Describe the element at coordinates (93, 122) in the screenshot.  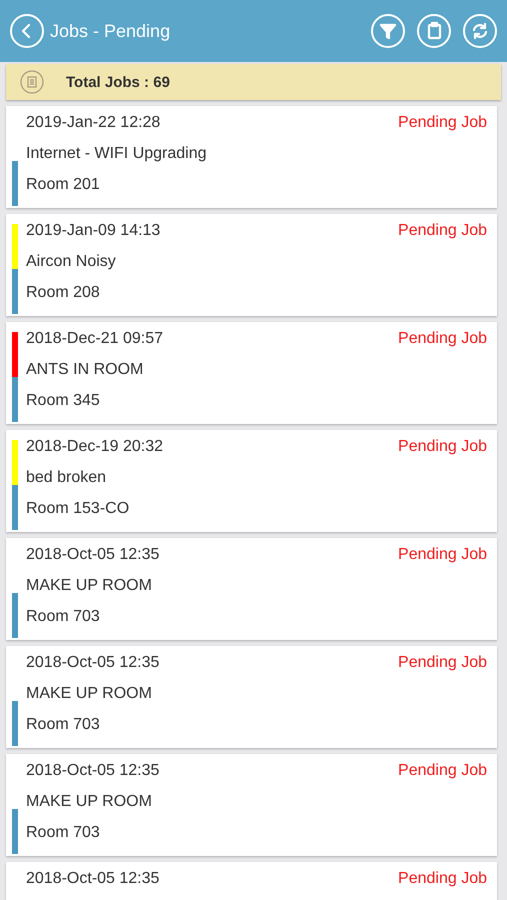
I see `job-datetime: 2019-Jan-22 12:28` at that location.